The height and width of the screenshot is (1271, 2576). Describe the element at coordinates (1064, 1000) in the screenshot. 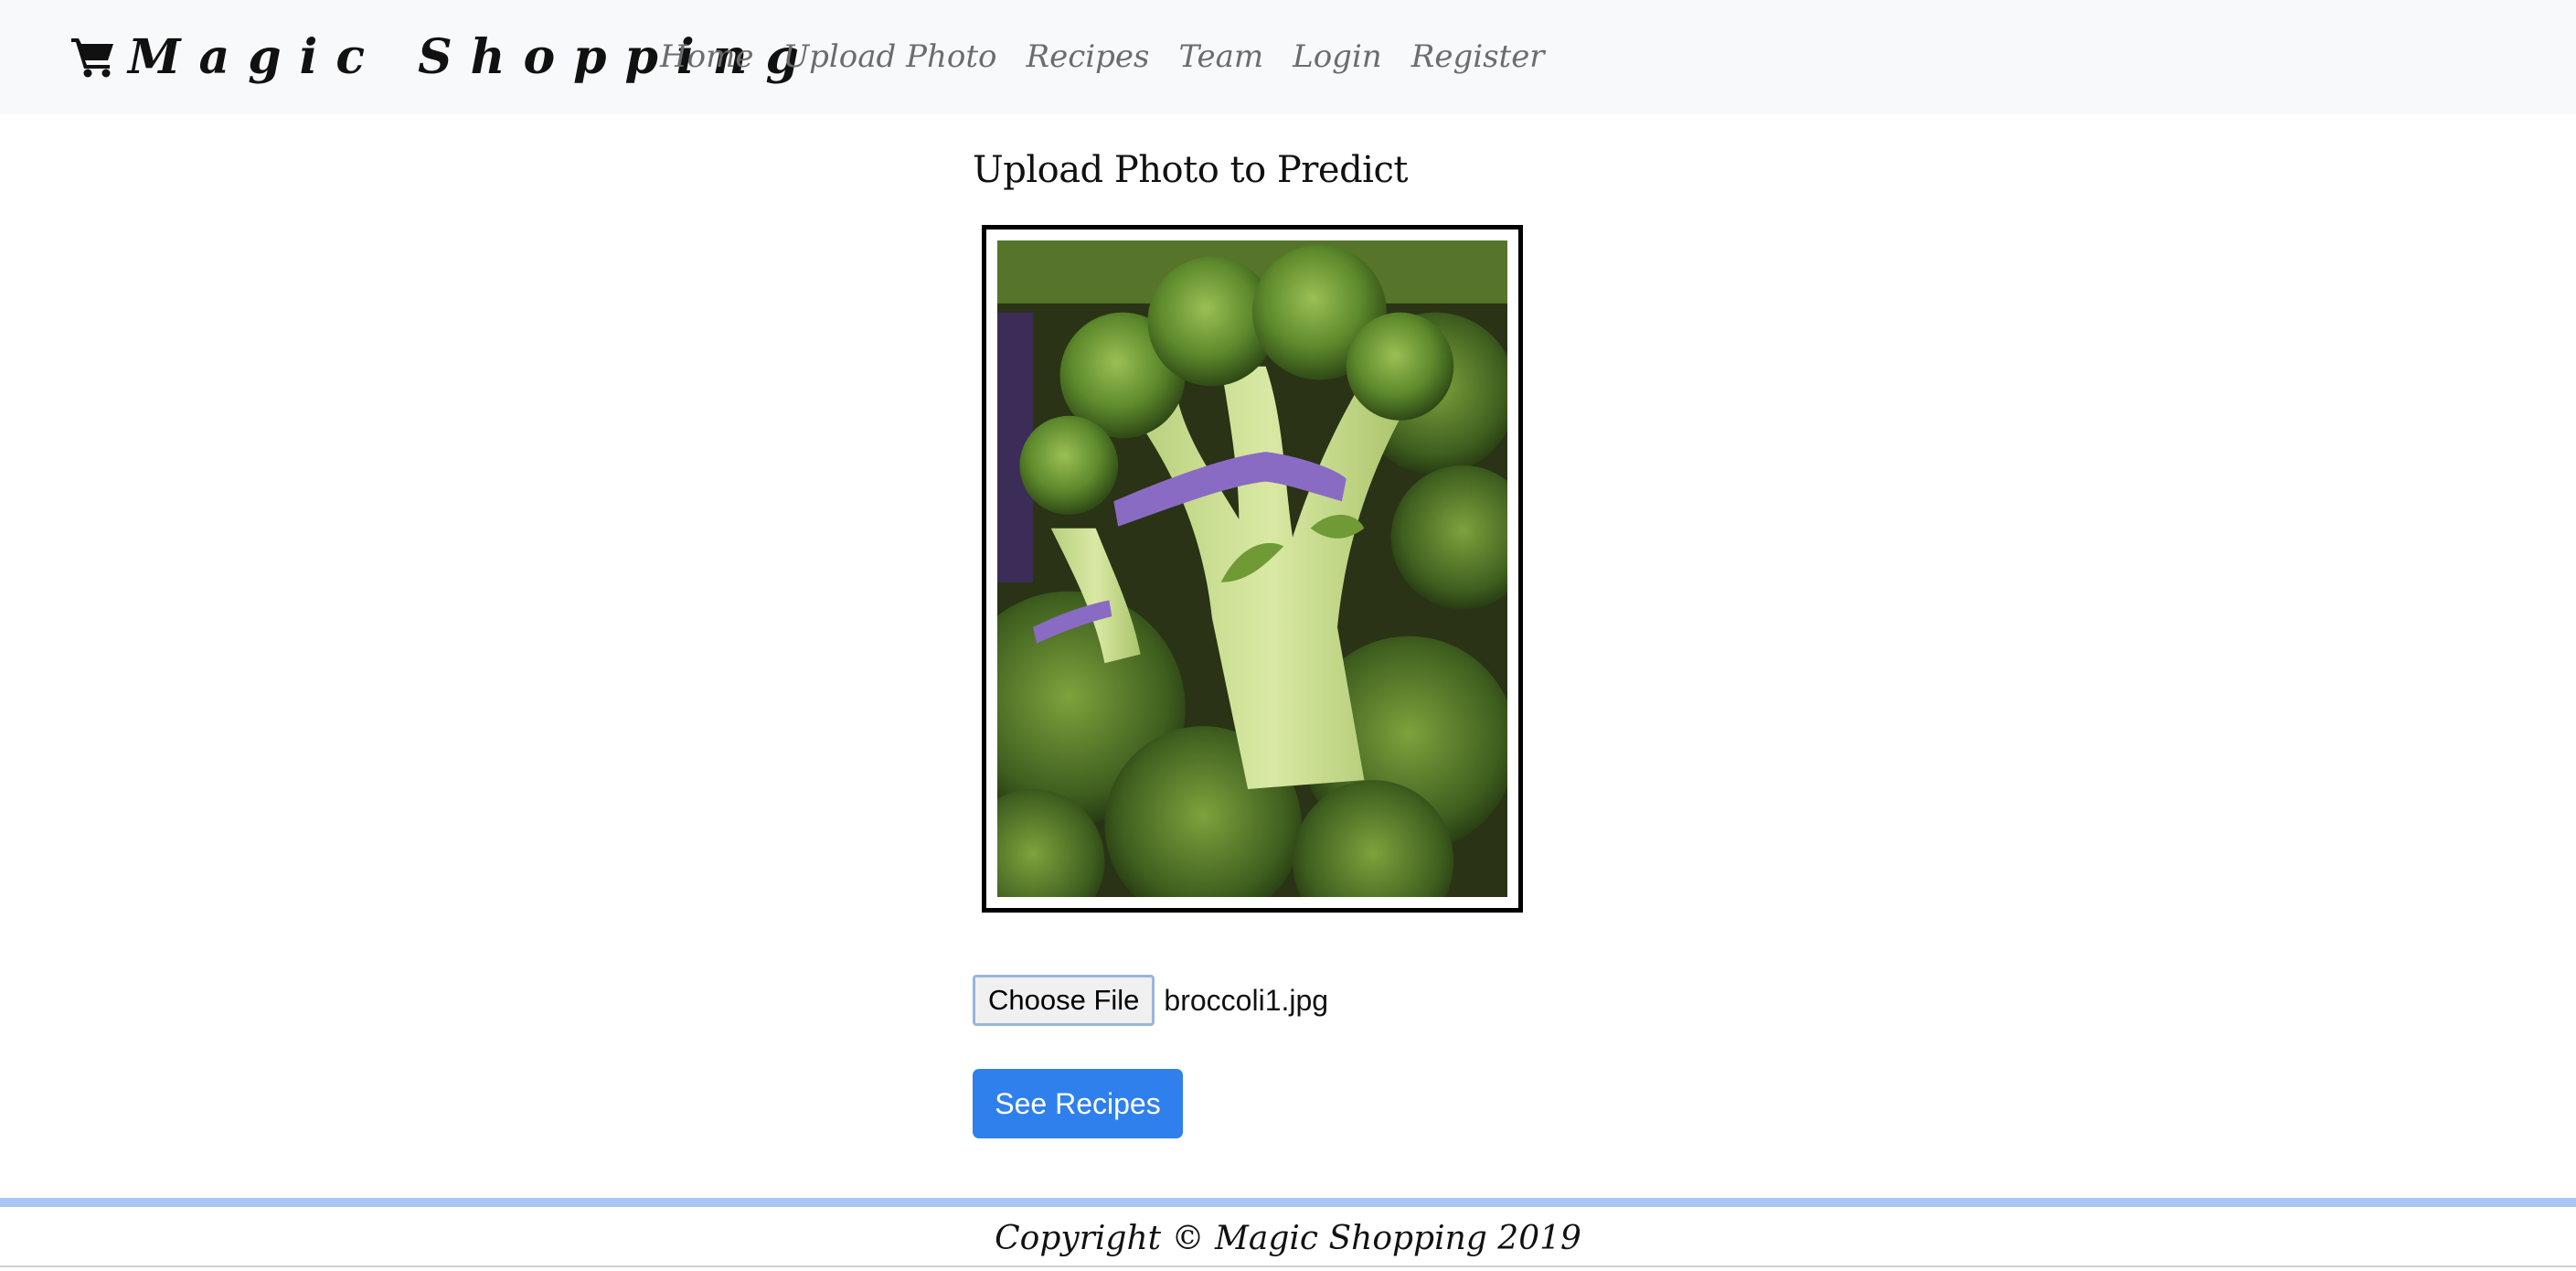

I see `choose-file-button: Choose File` at that location.